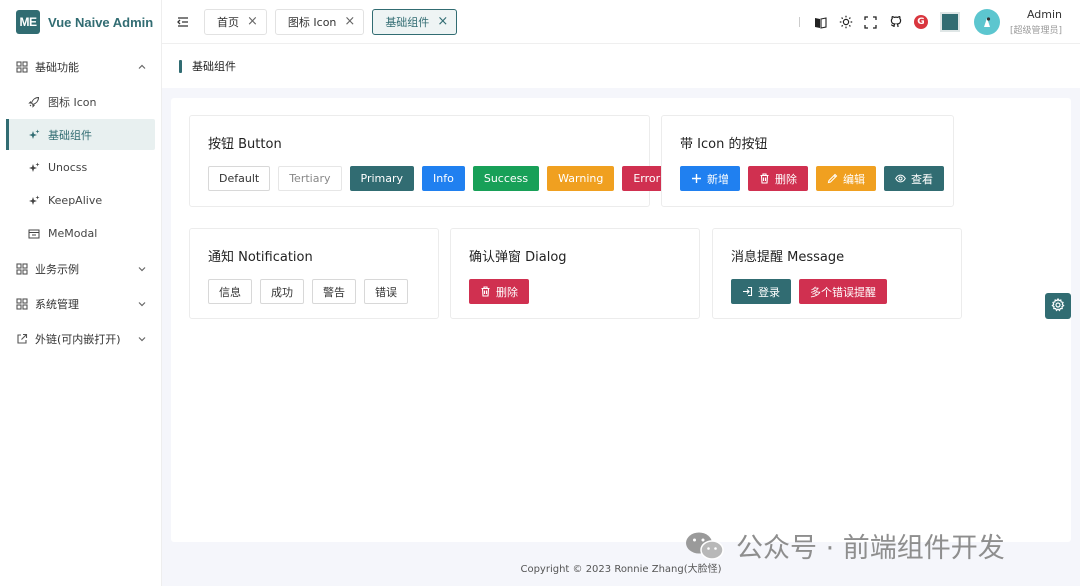 This screenshot has width=1080, height=586. What do you see at coordinates (621, 66) in the screenshot?
I see `breadcrumb: 基础组件` at bounding box center [621, 66].